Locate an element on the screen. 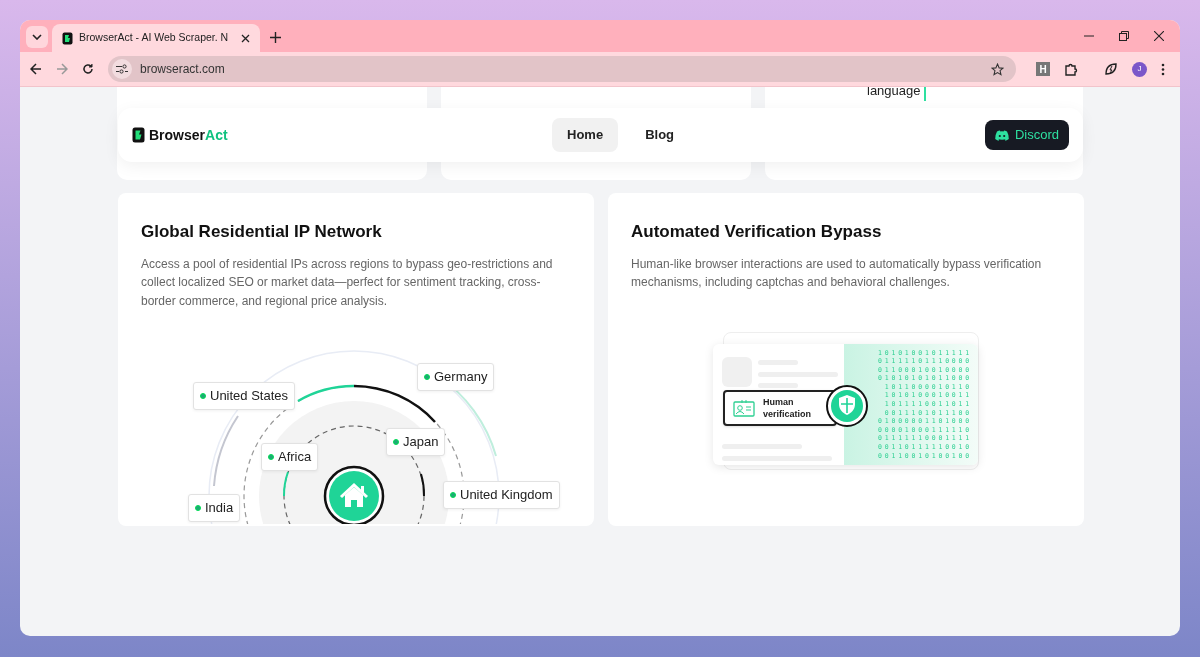 The height and width of the screenshot is (657, 1200). chevron-down-icon is located at coordinates (37, 37).